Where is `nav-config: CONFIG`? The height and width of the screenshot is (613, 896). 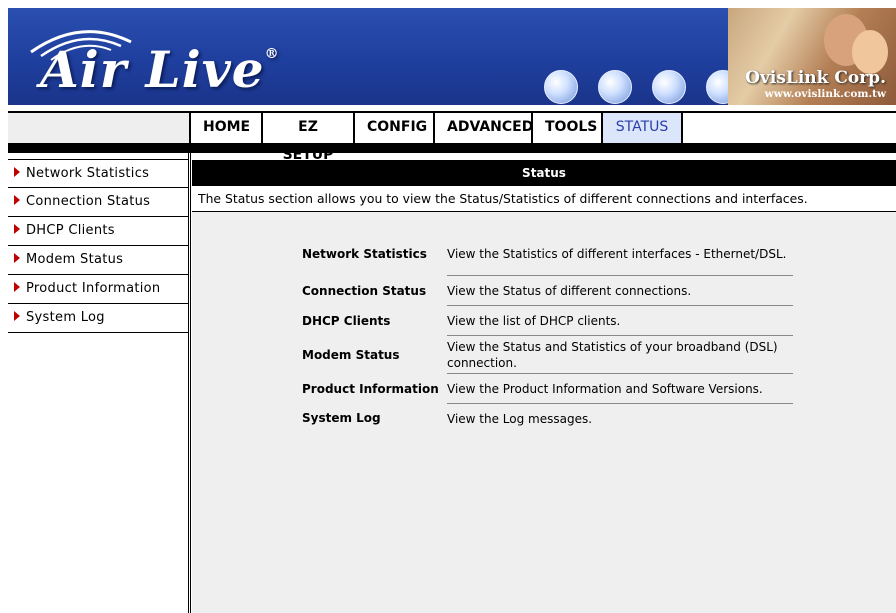 nav-config: CONFIG is located at coordinates (395, 128).